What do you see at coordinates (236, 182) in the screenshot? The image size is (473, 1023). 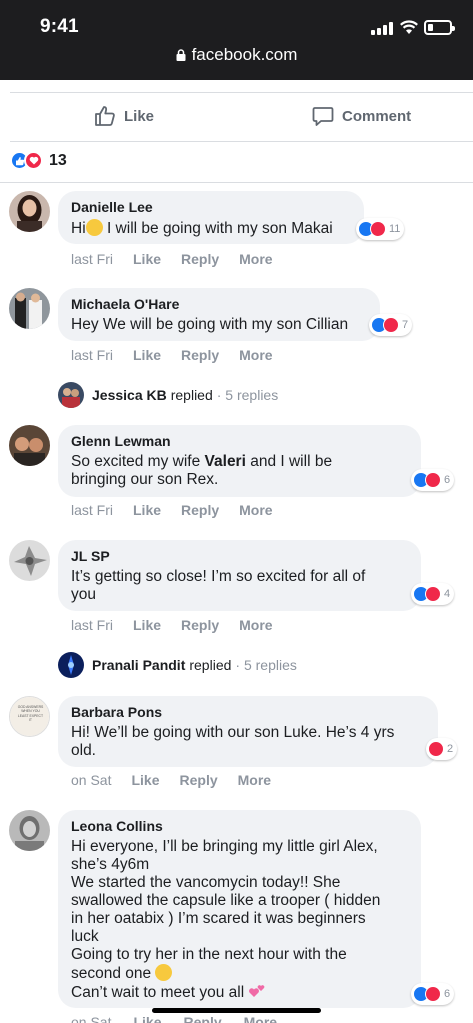 I see `divider` at bounding box center [236, 182].